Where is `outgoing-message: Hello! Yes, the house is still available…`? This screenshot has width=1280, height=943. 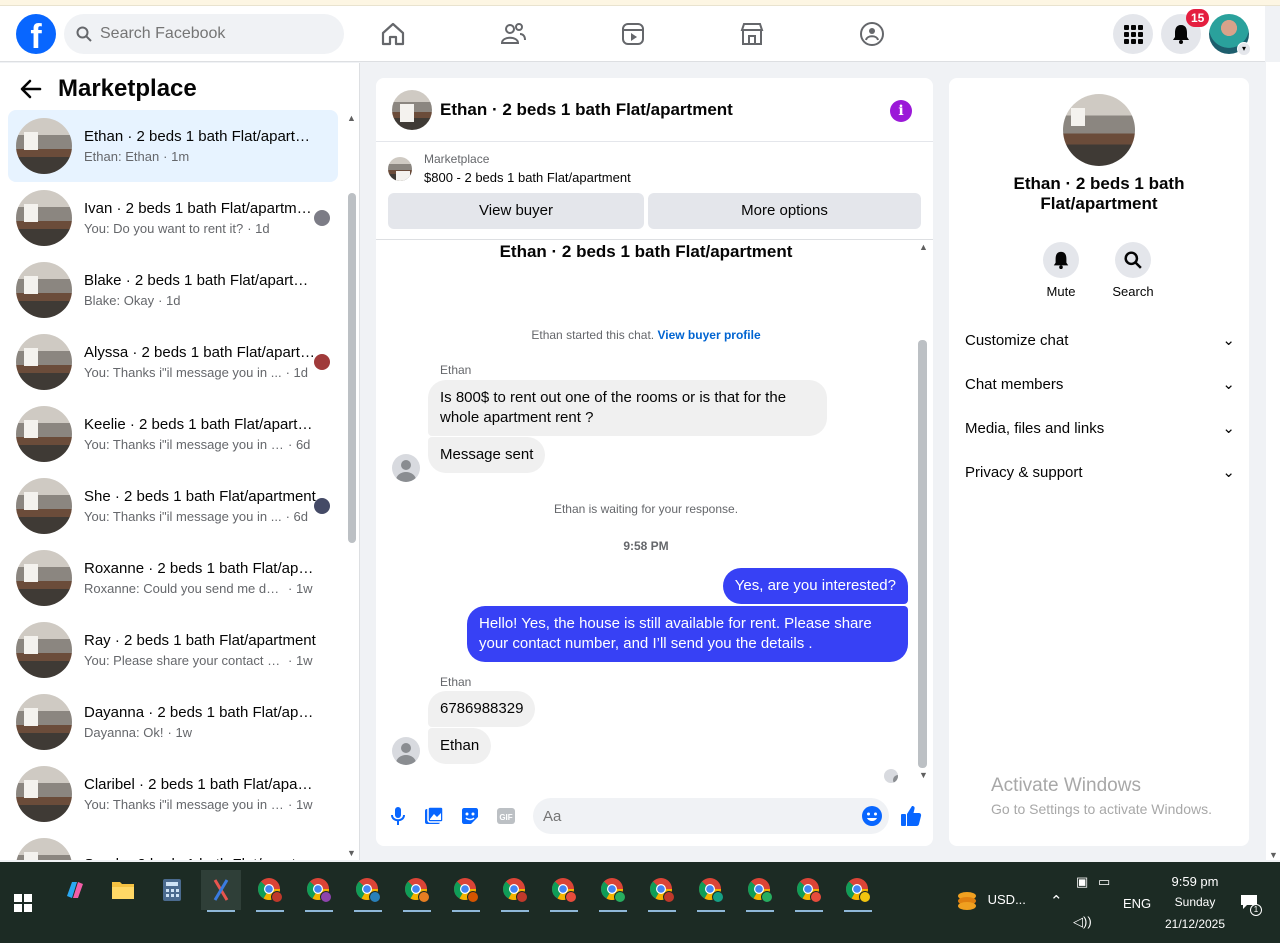
outgoing-message: Hello! Yes, the house is still available… is located at coordinates (687, 634).